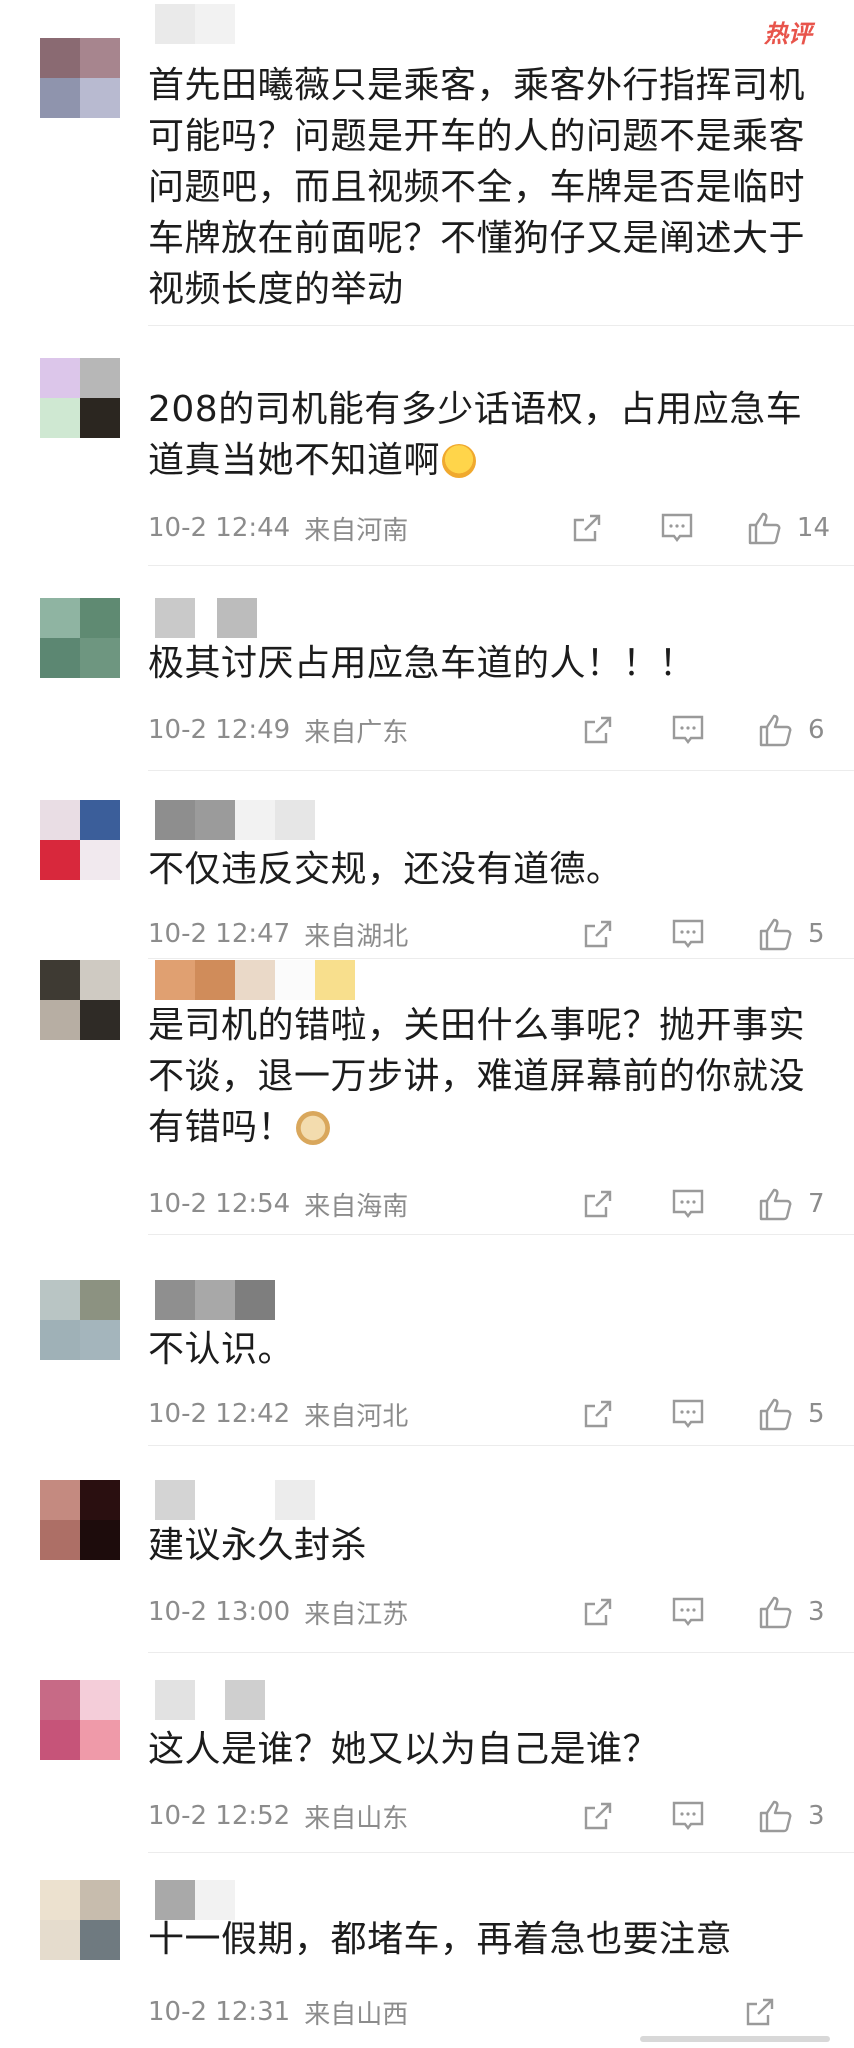 The width and height of the screenshot is (854, 2048). What do you see at coordinates (477, 1076) in the screenshot?
I see `comment-text-content: 是司机的错啦，关田什么事呢？抛开事实不谈，退一万步讲，难道屏幕前的你就没有错吗！` at bounding box center [477, 1076].